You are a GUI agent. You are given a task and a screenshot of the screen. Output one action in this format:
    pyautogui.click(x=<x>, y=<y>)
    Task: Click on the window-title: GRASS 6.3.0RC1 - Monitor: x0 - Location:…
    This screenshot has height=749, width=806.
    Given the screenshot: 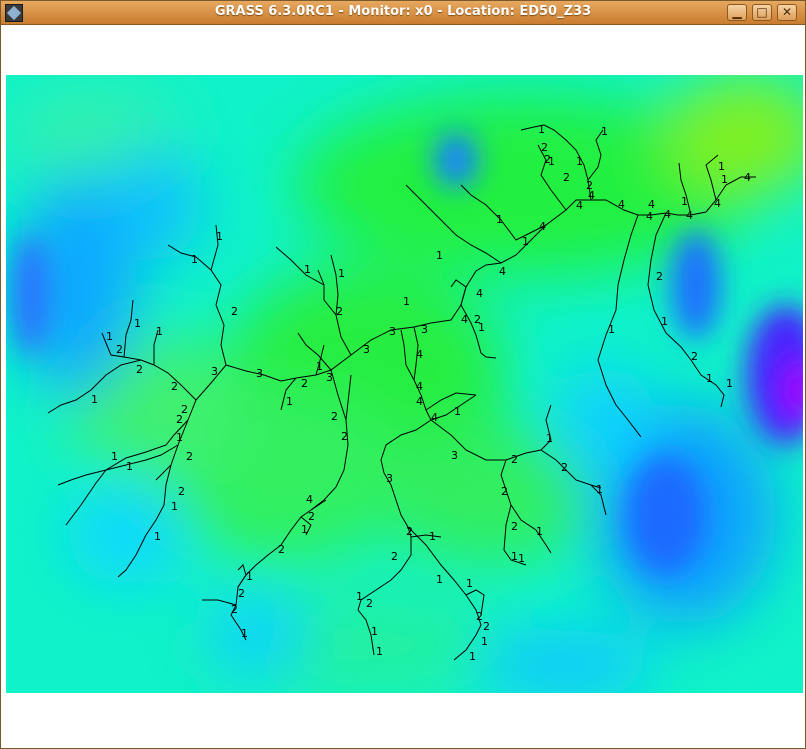 What is the action you would take?
    pyautogui.click(x=403, y=11)
    